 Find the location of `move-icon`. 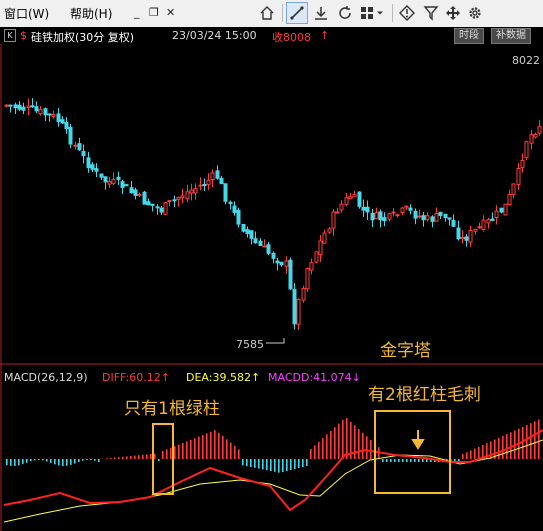

move-icon is located at coordinates (453, 13).